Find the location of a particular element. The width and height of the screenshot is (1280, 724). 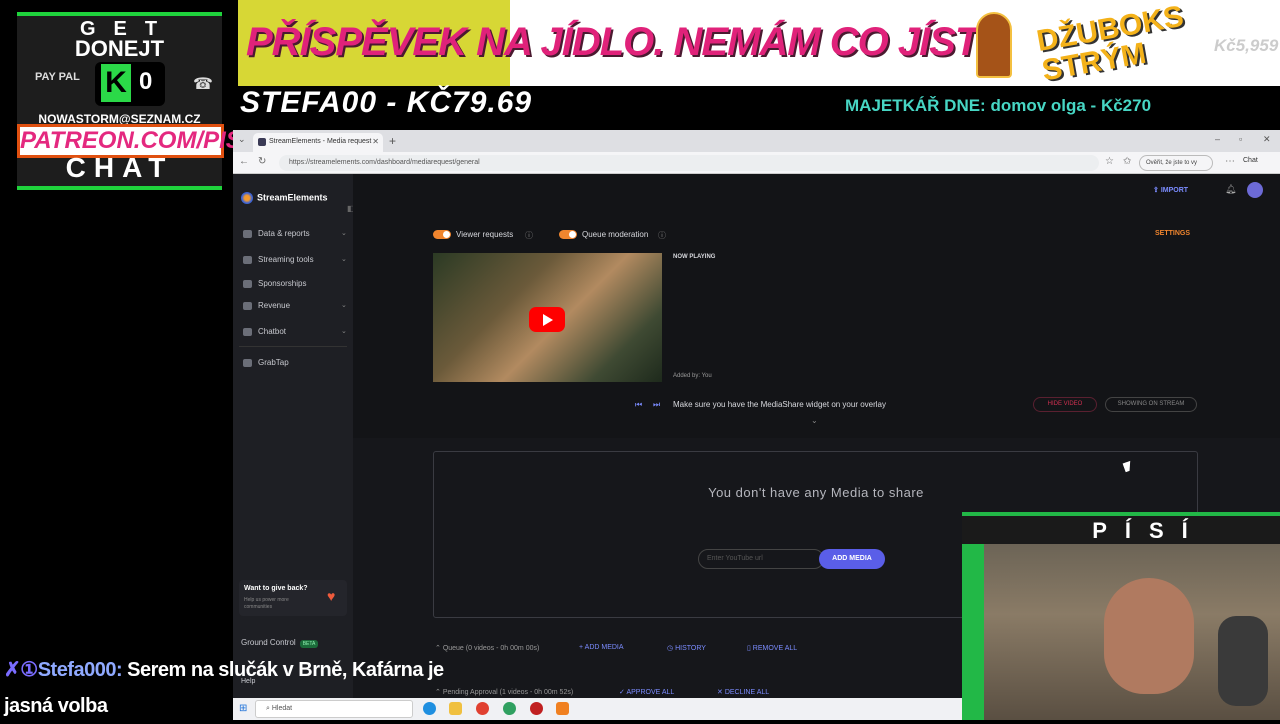

sidebar-item-chatbot: Chatbot ⌄ is located at coordinates (295, 331).